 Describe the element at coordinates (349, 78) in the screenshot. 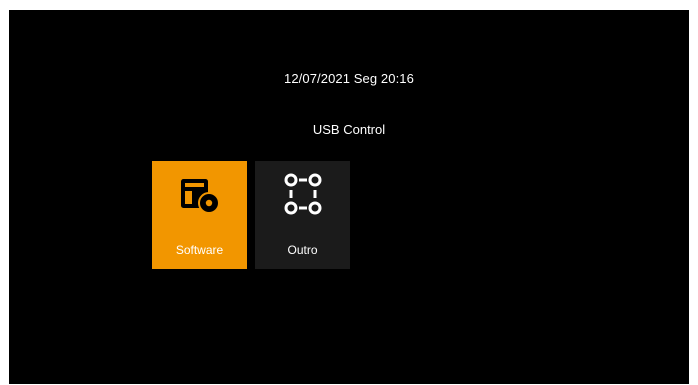

I see `date-time: 12/07/2021 Seg 20:16` at that location.